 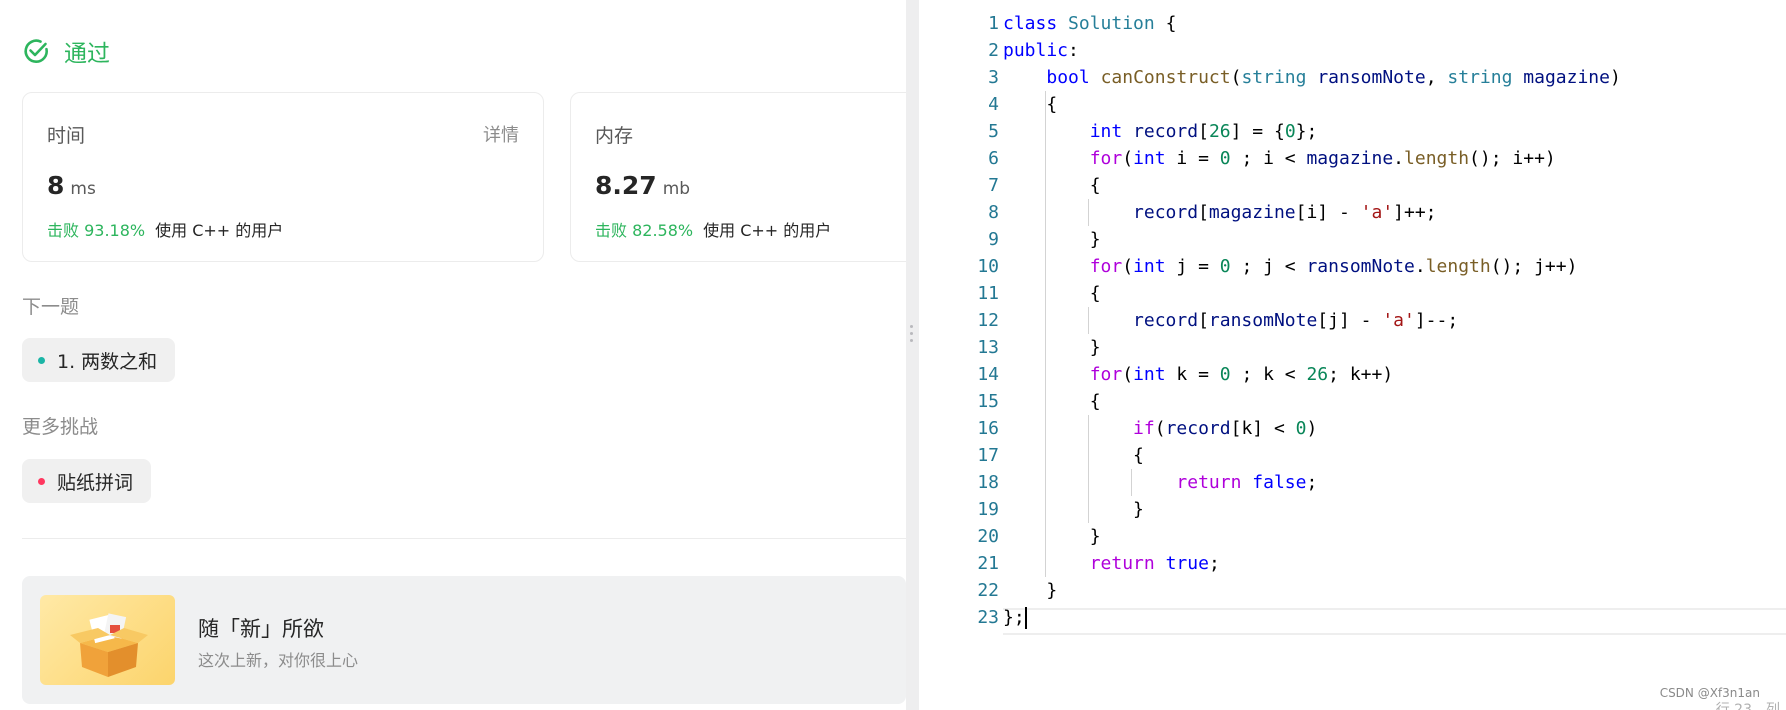 What do you see at coordinates (988, 590) in the screenshot?
I see `line-number: 22` at bounding box center [988, 590].